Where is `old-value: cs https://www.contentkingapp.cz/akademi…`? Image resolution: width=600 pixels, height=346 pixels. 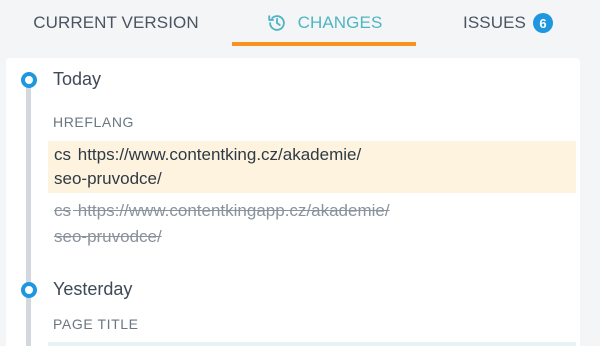
old-value: cs https://www.contentkingapp.cz/akademi… is located at coordinates (314, 224).